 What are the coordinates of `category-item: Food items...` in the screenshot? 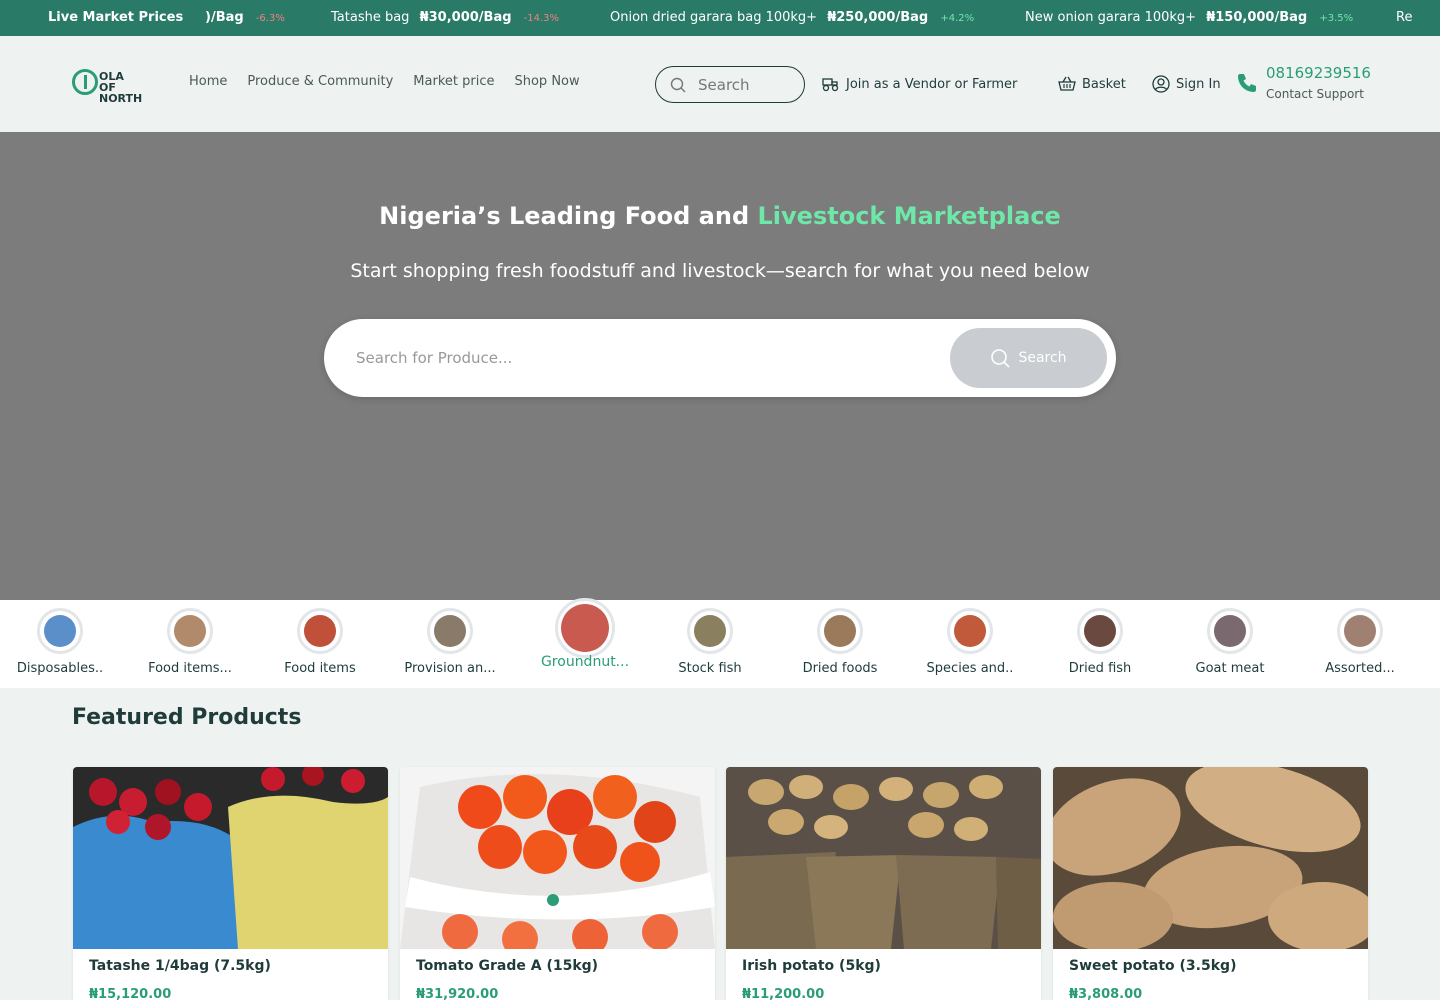 It's located at (190, 646).